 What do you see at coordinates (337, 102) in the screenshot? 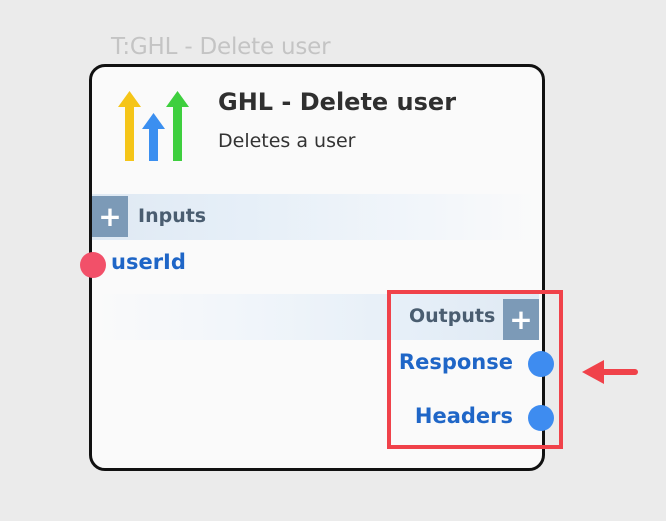
I see `node-title: GHL - Delete user` at bounding box center [337, 102].